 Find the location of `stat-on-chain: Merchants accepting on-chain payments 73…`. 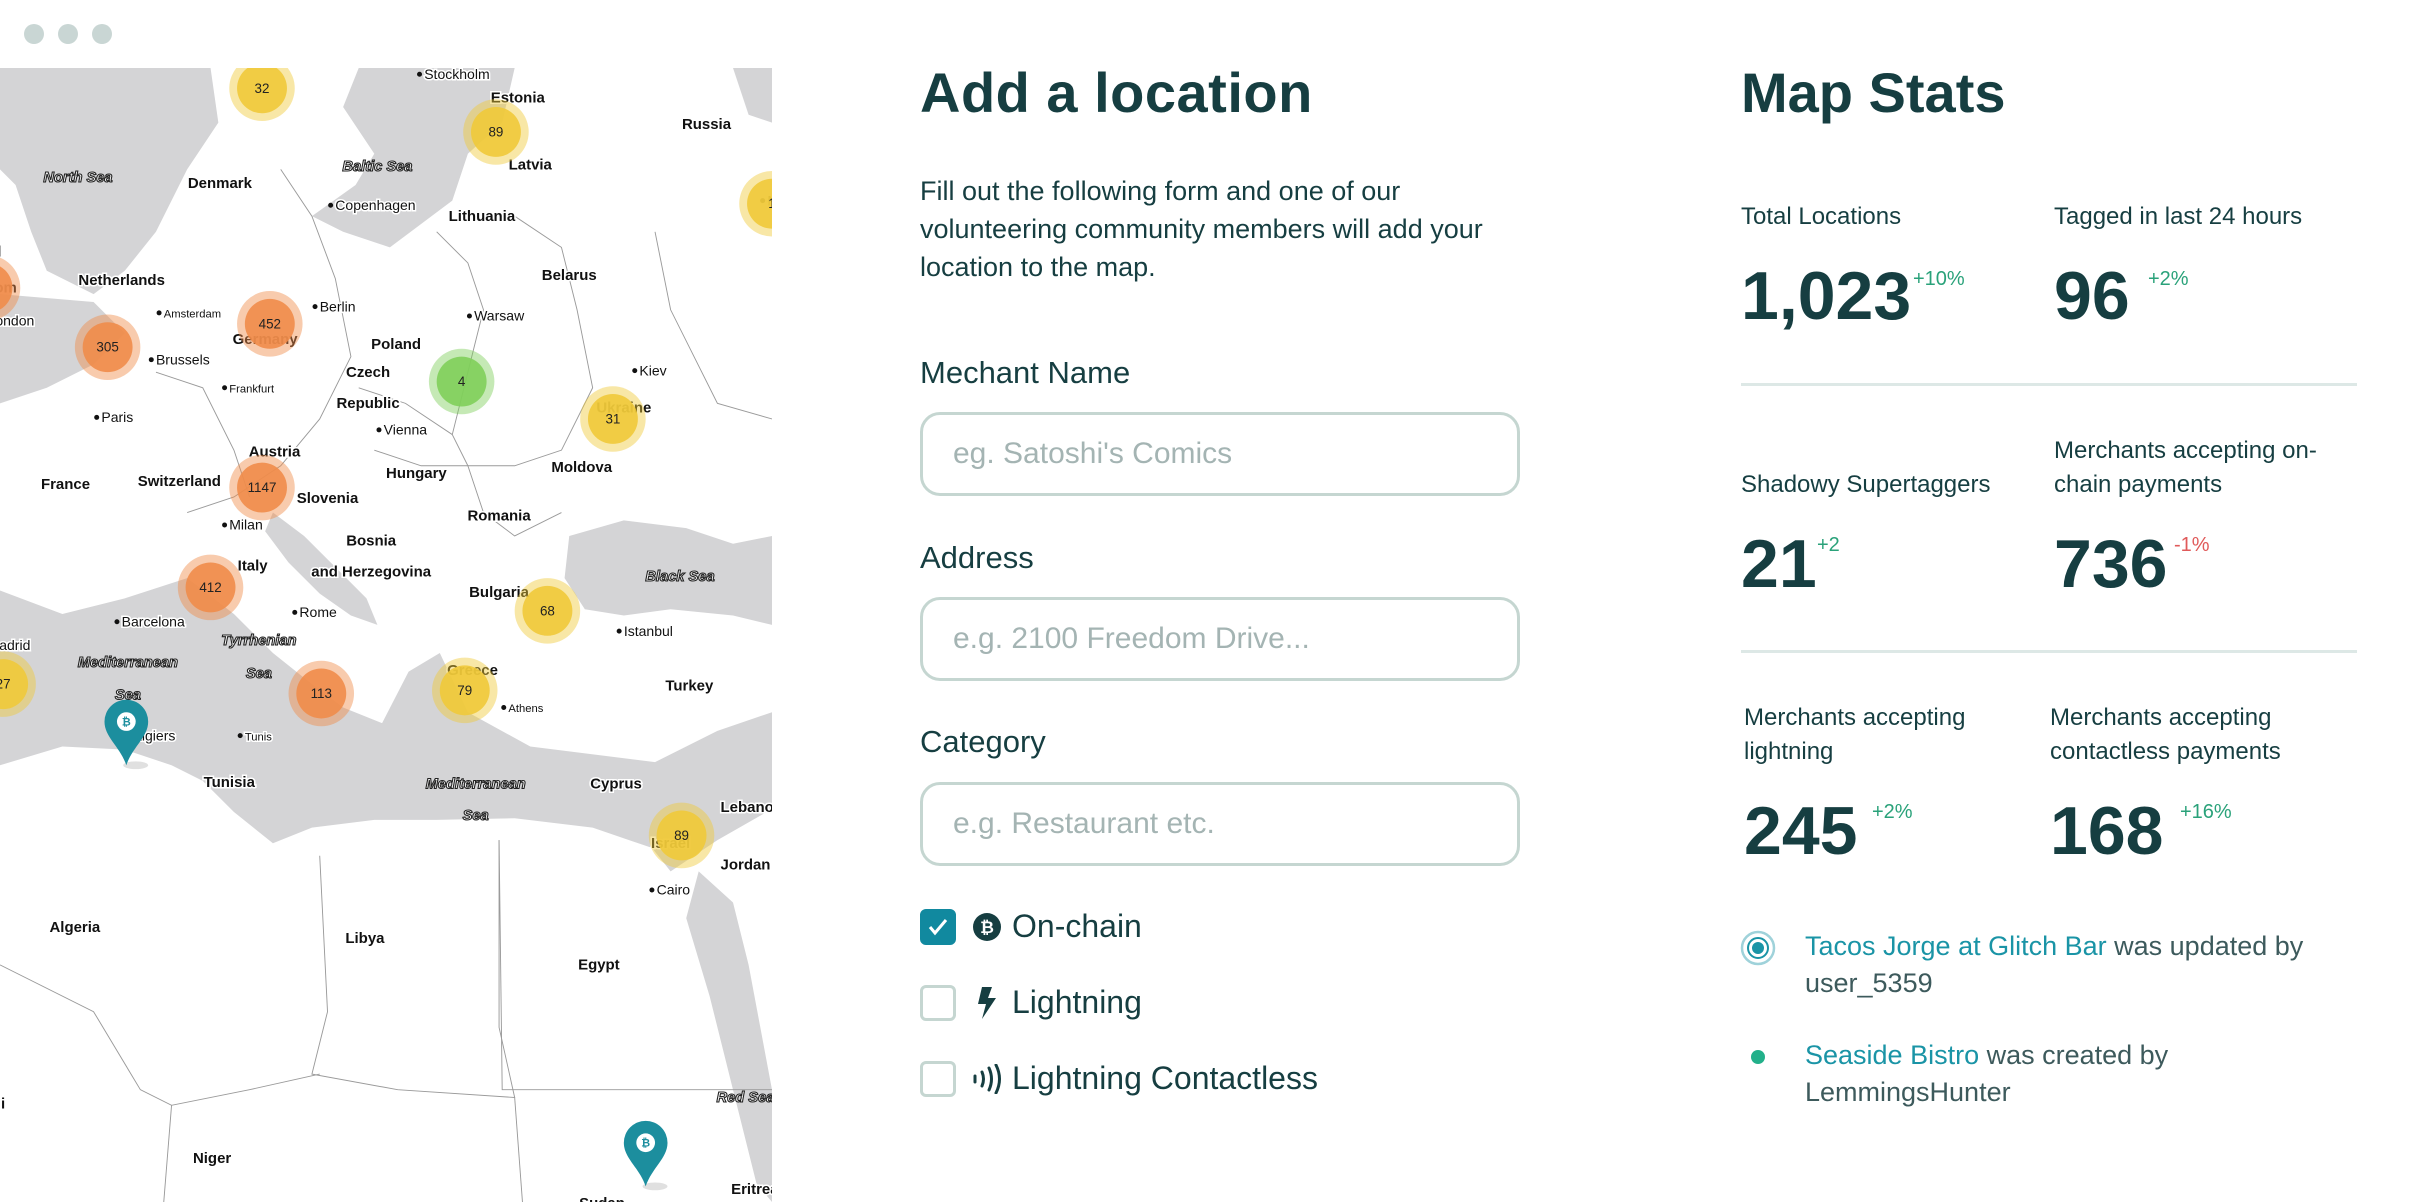

stat-on-chain: Merchants accepting on-chain payments 73… is located at coordinates (2209, 516).